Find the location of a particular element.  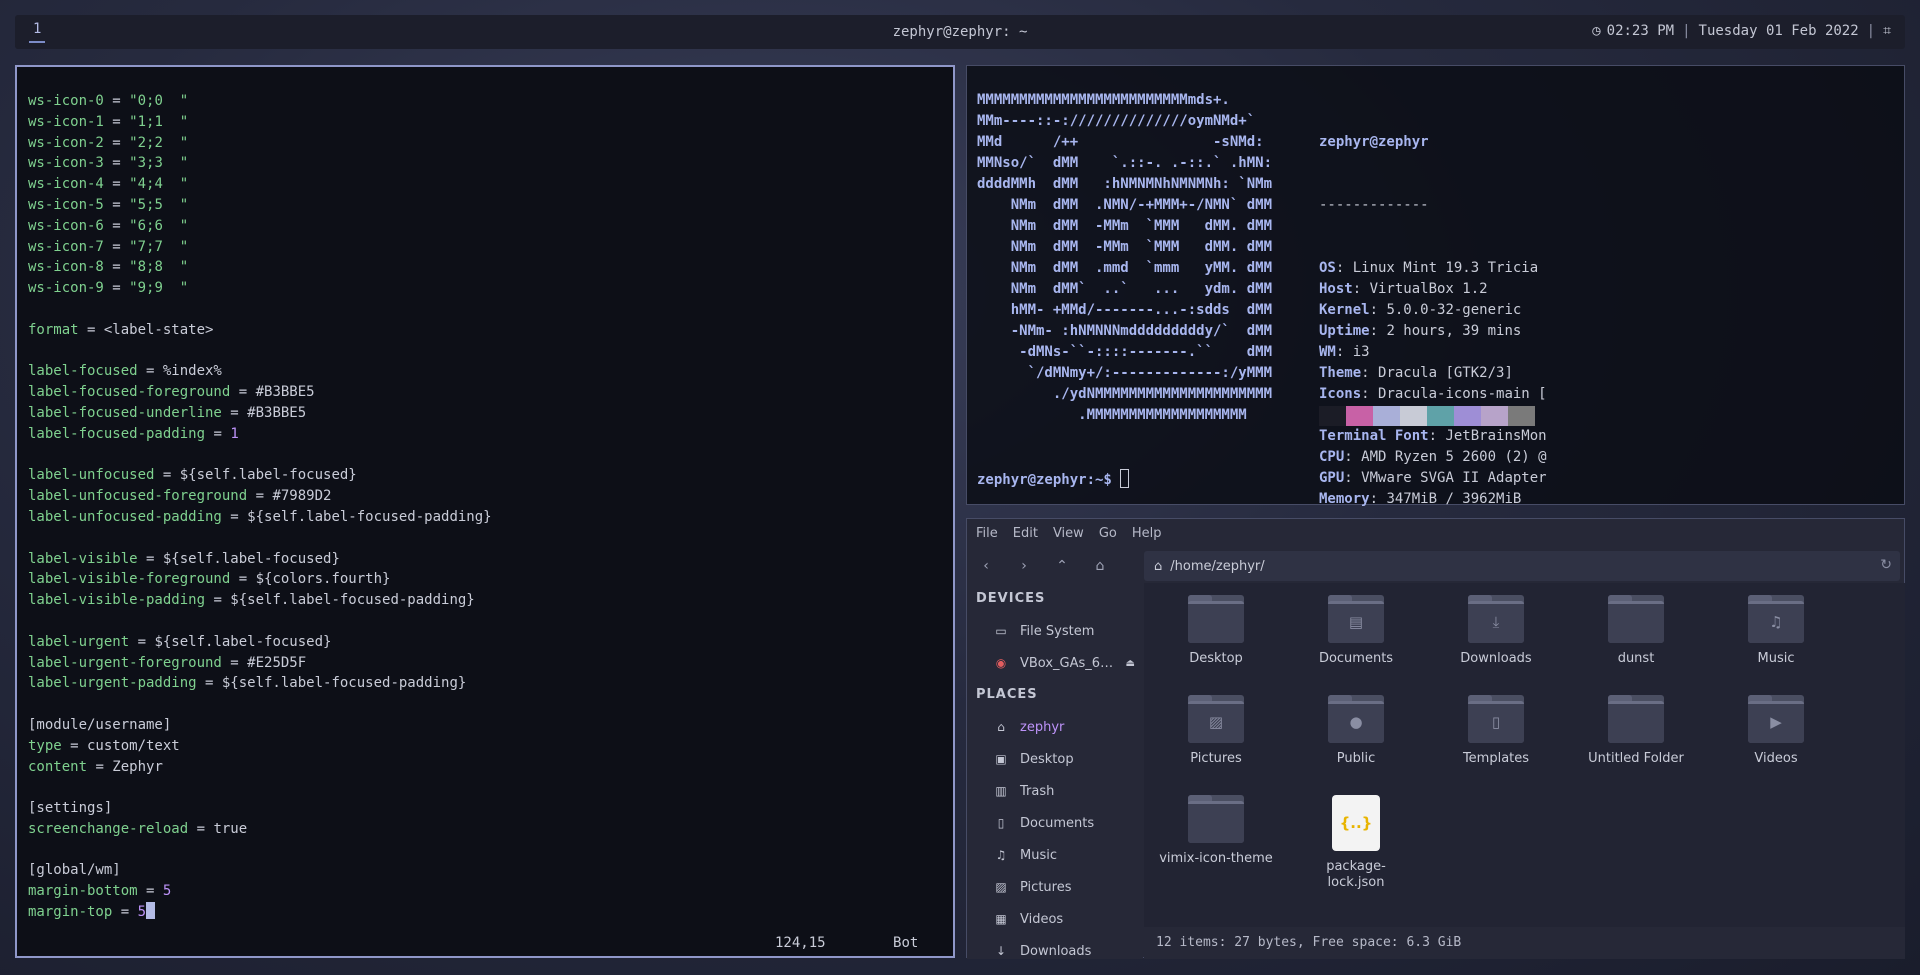

info-row: GPU: VMware SVGA II Adapter is located at coordinates (1433, 478).